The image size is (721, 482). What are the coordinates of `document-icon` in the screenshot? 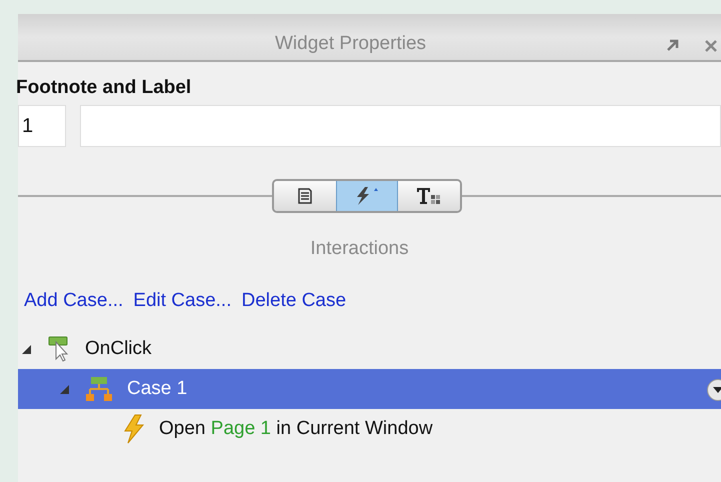 It's located at (305, 196).